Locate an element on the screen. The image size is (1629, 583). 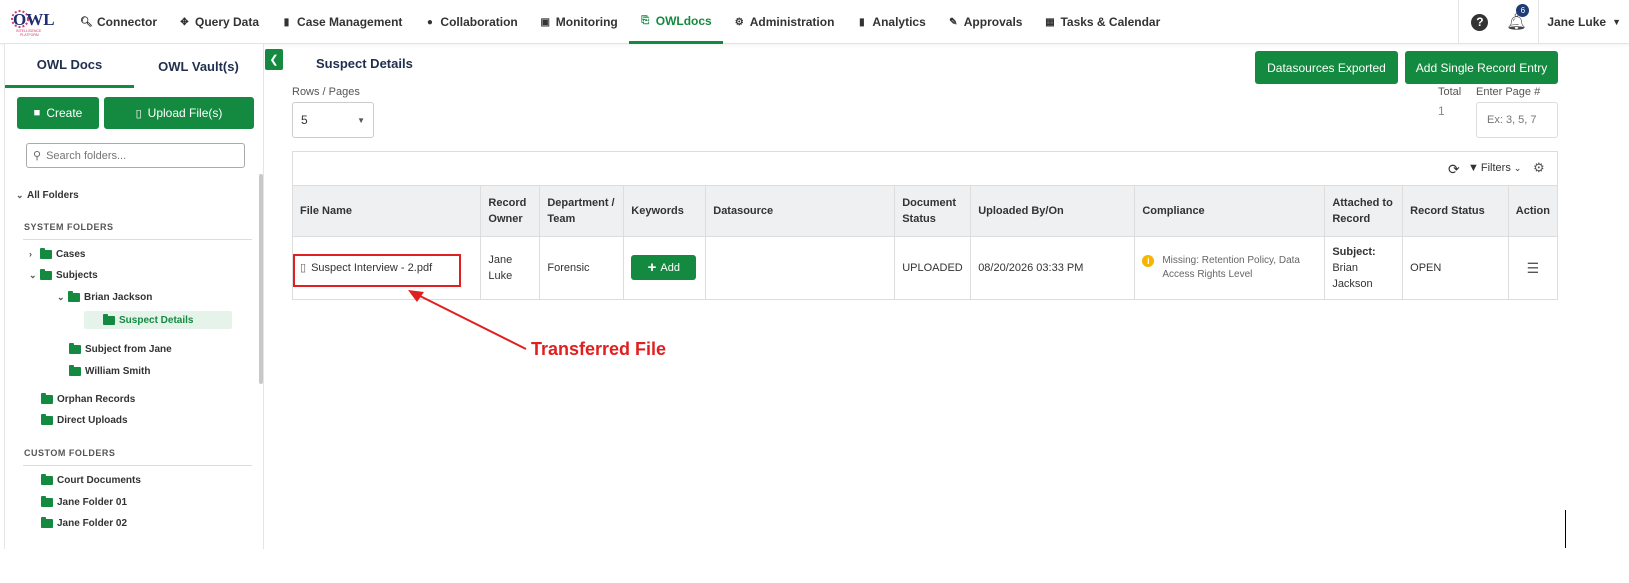
cell-record-status: OPEN is located at coordinates (1455, 267).